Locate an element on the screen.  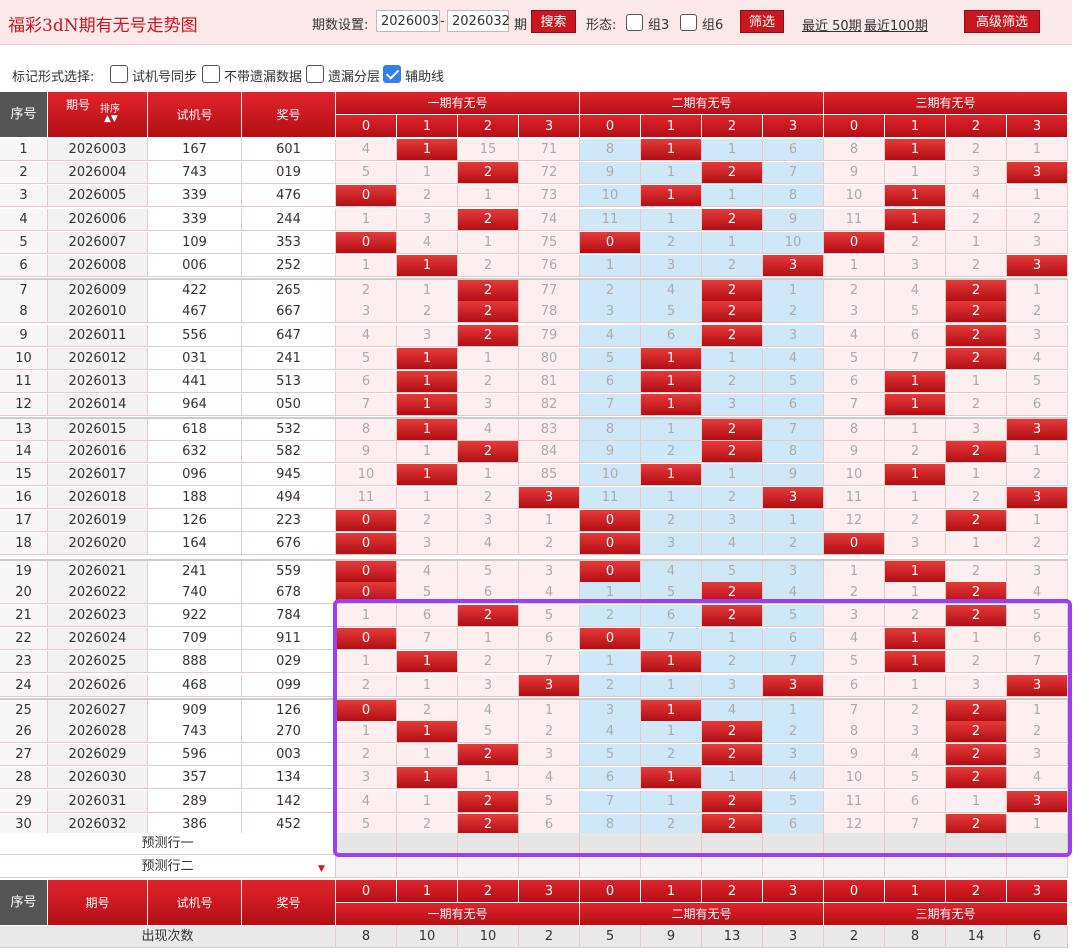
row-seq: 28 is located at coordinates (24, 778).